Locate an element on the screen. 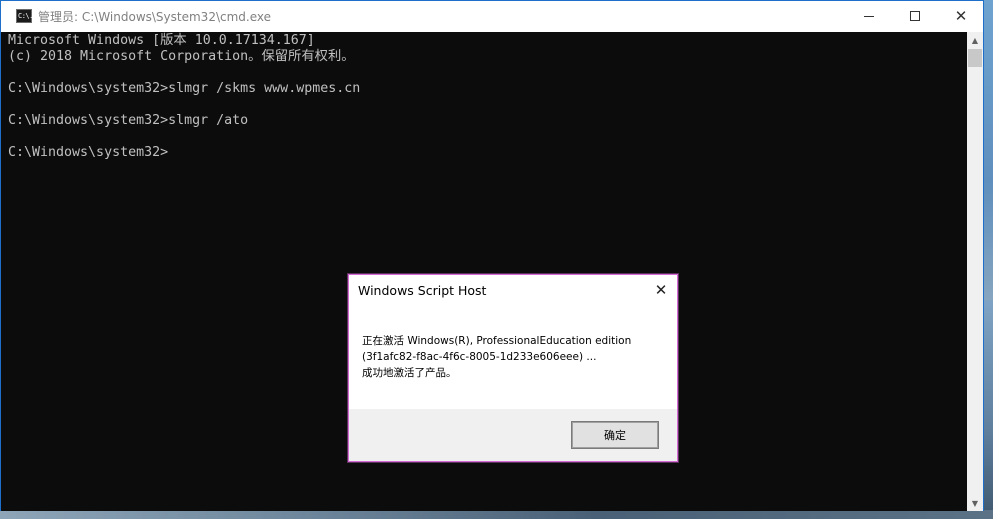  scroll-up-icon: ▲ is located at coordinates (975, 40).